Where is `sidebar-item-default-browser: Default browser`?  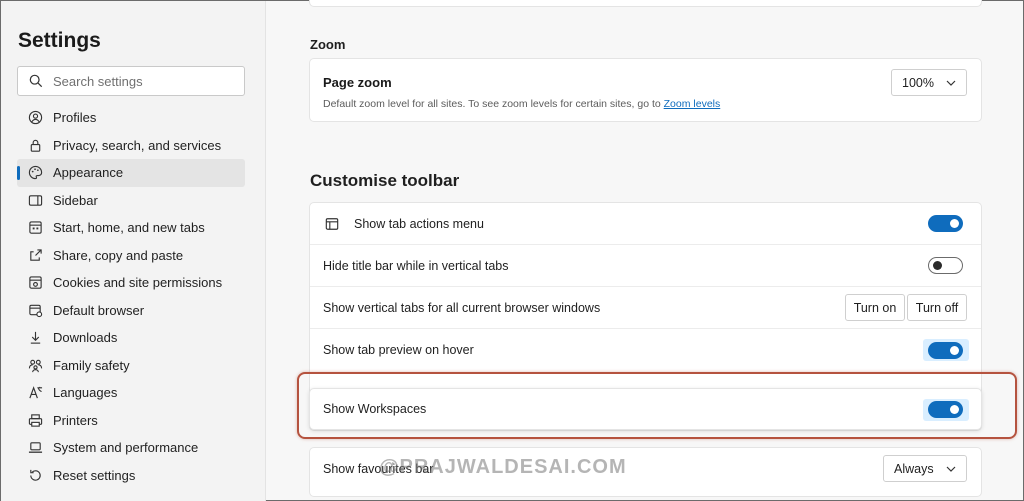
sidebar-item-default-browser: Default browser is located at coordinates (131, 311).